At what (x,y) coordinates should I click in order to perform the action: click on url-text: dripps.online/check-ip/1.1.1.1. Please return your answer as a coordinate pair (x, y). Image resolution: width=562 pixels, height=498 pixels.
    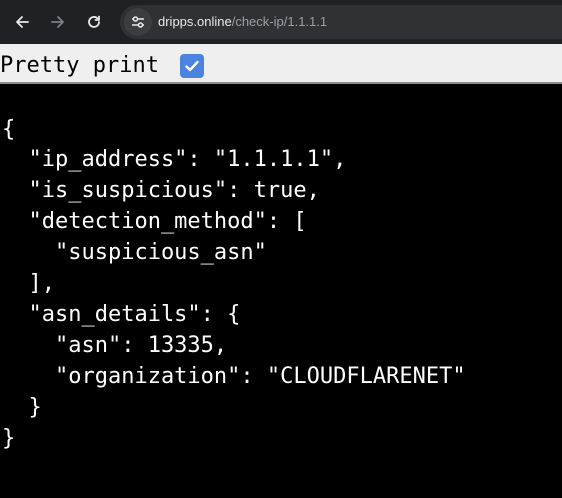
    Looking at the image, I should click on (242, 22).